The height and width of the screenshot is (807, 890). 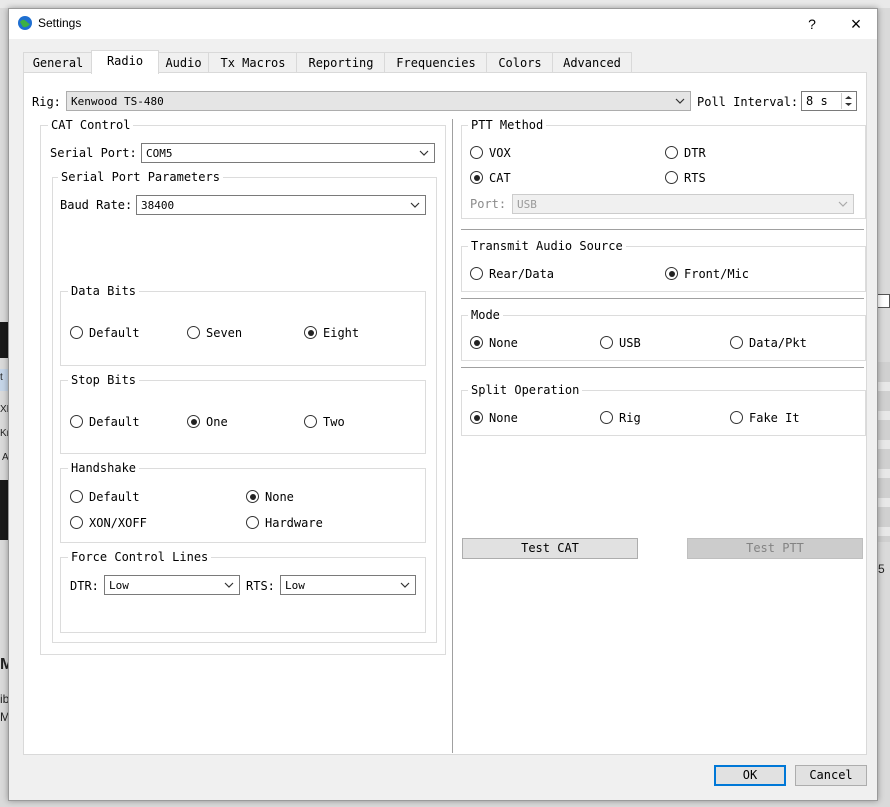 I want to click on tab-colors: Colors, so click(x=520, y=62).